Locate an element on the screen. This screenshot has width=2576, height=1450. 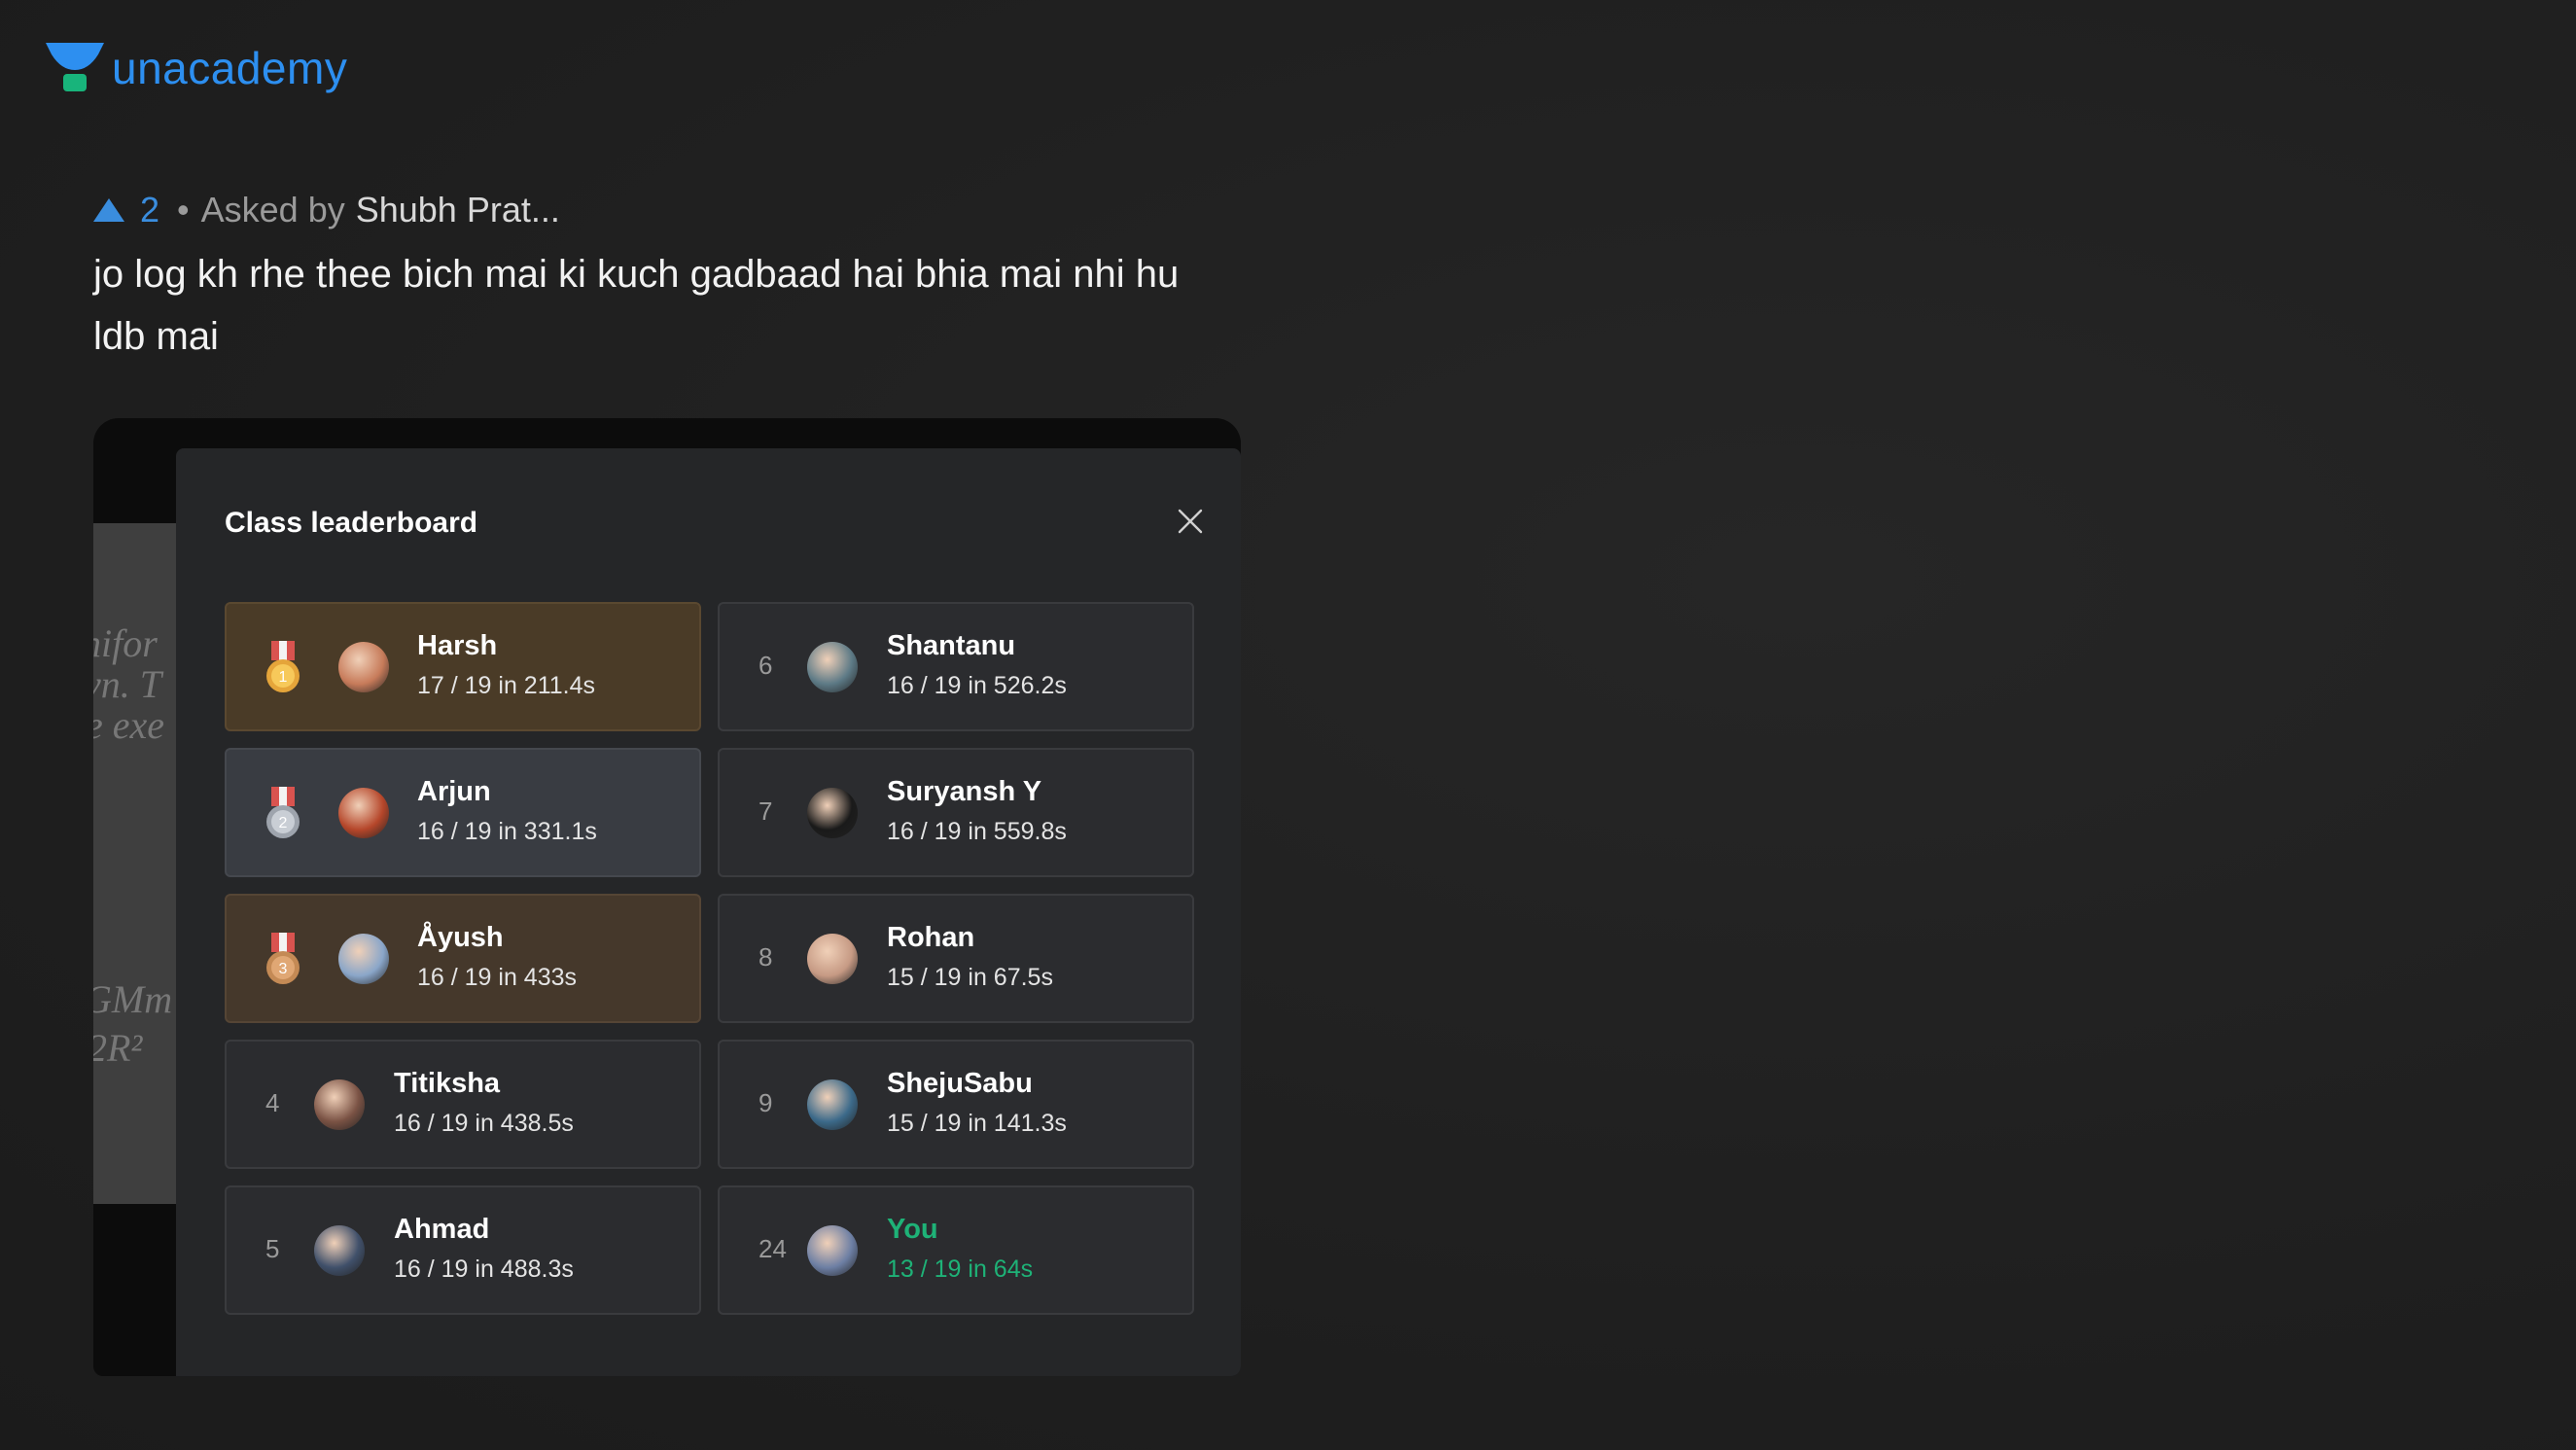
leaderboard-entry: 9 ShejuSabu 15 / 19 in 141.3s is located at coordinates (956, 1104).